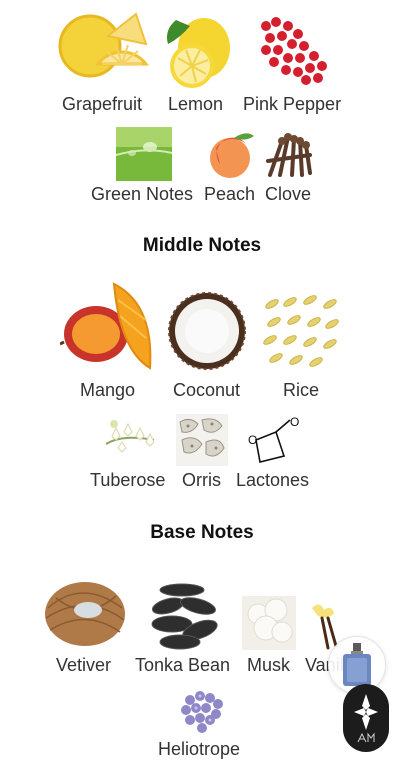 This screenshot has height=768, width=404. Describe the element at coordinates (273, 439) in the screenshot. I see `lactones-icon: O O` at that location.